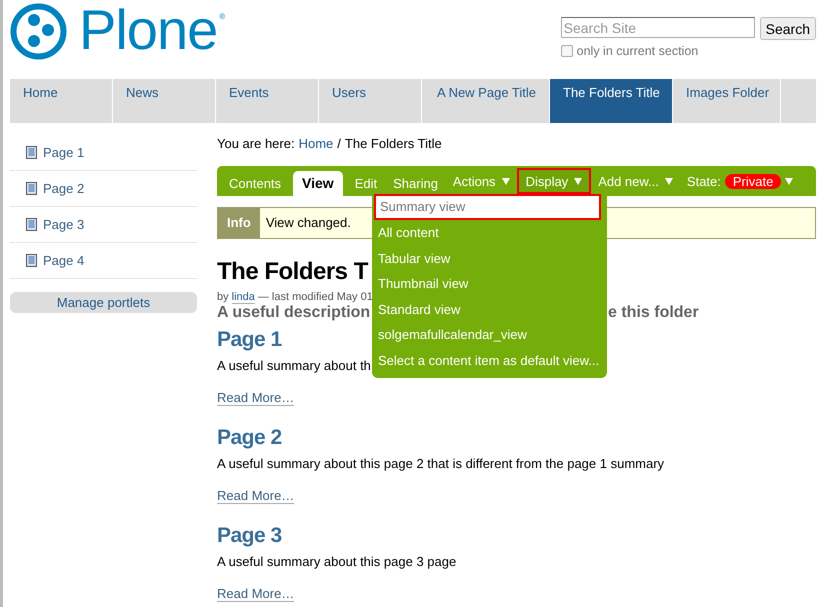 This screenshot has width=821, height=607. I want to click on message-type: Info, so click(239, 223).